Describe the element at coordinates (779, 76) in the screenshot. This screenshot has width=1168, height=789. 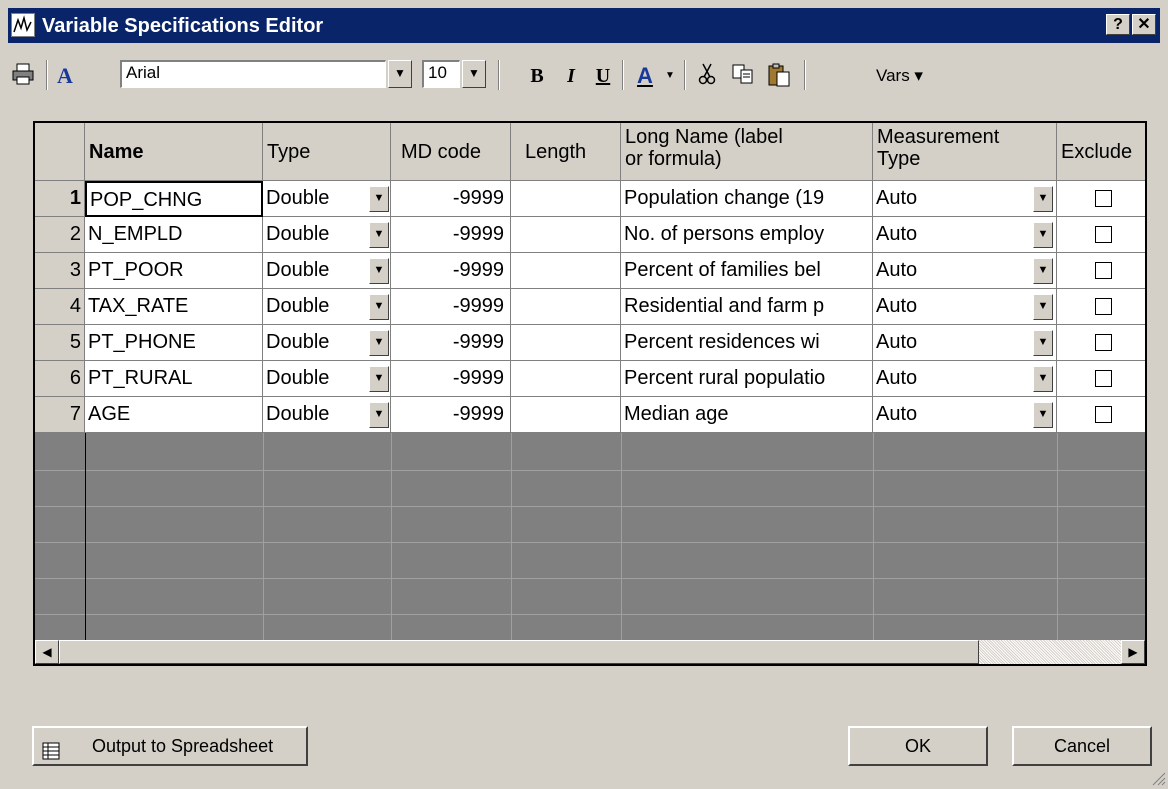
I see `paste-icon` at that location.